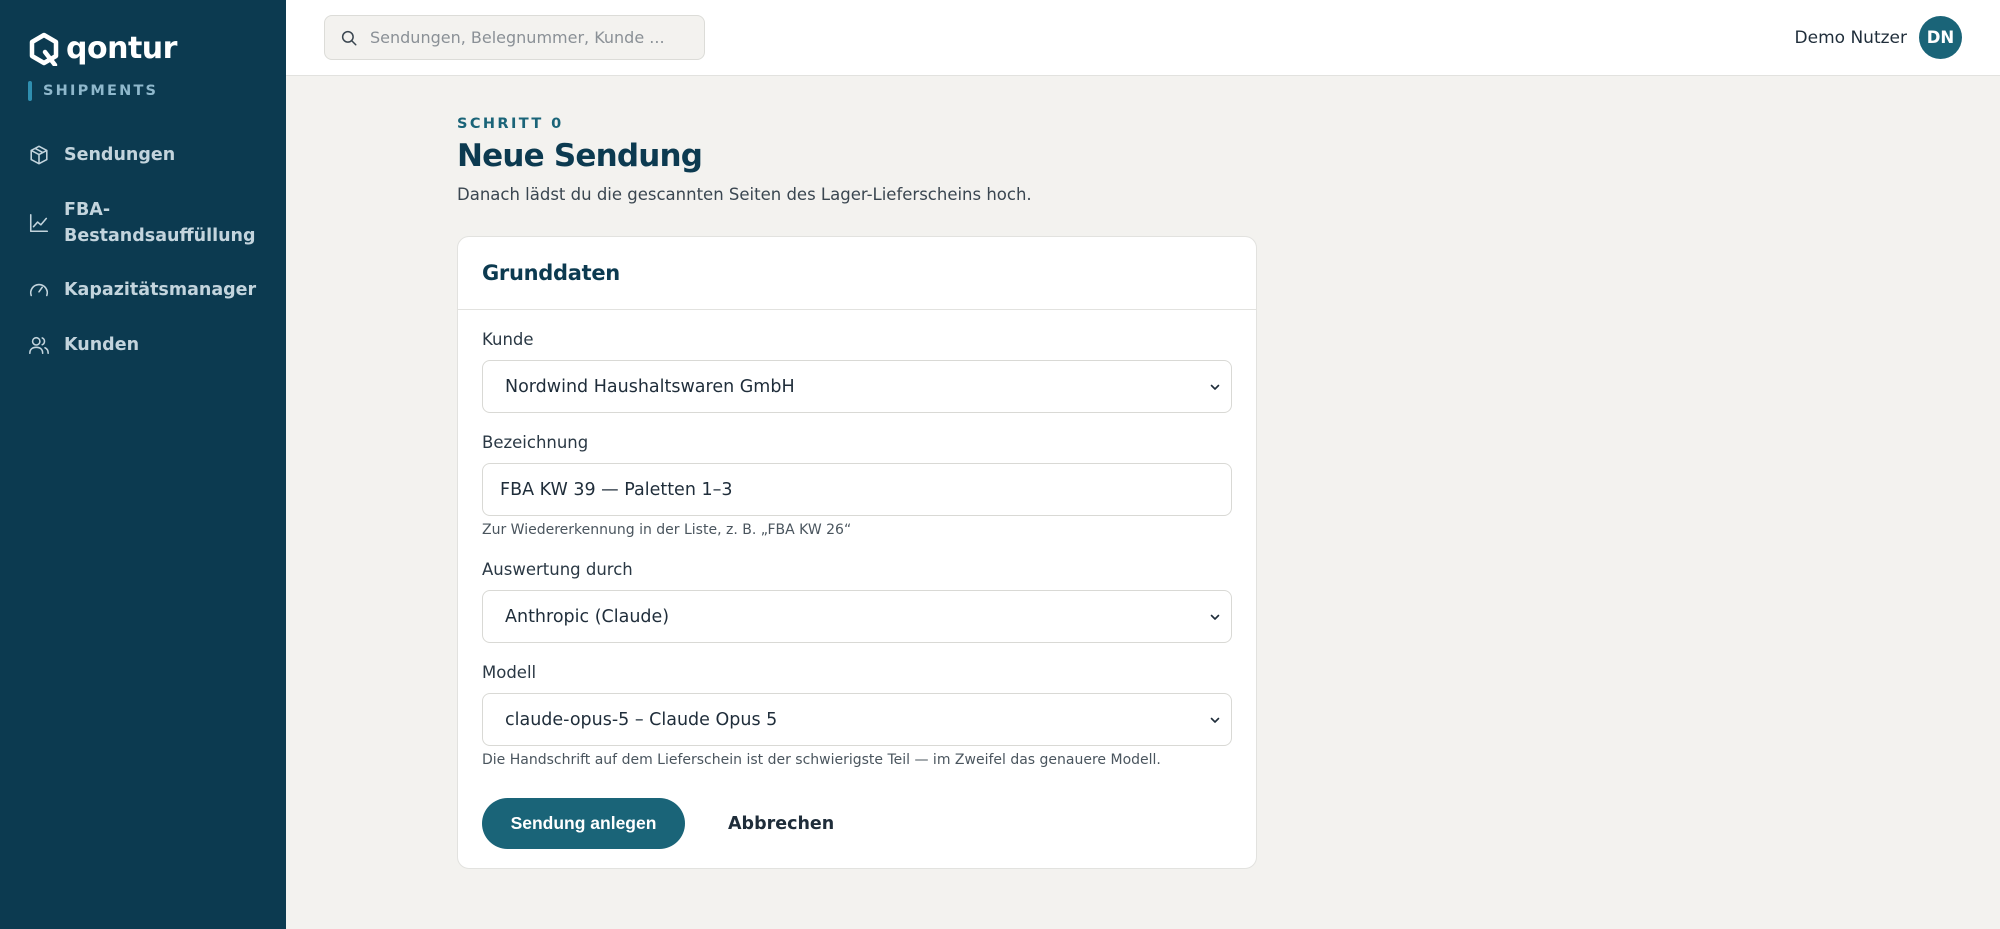 Image resolution: width=2000 pixels, height=929 pixels. I want to click on auswertung-select-value: Anthropic (Claude), so click(587, 616).